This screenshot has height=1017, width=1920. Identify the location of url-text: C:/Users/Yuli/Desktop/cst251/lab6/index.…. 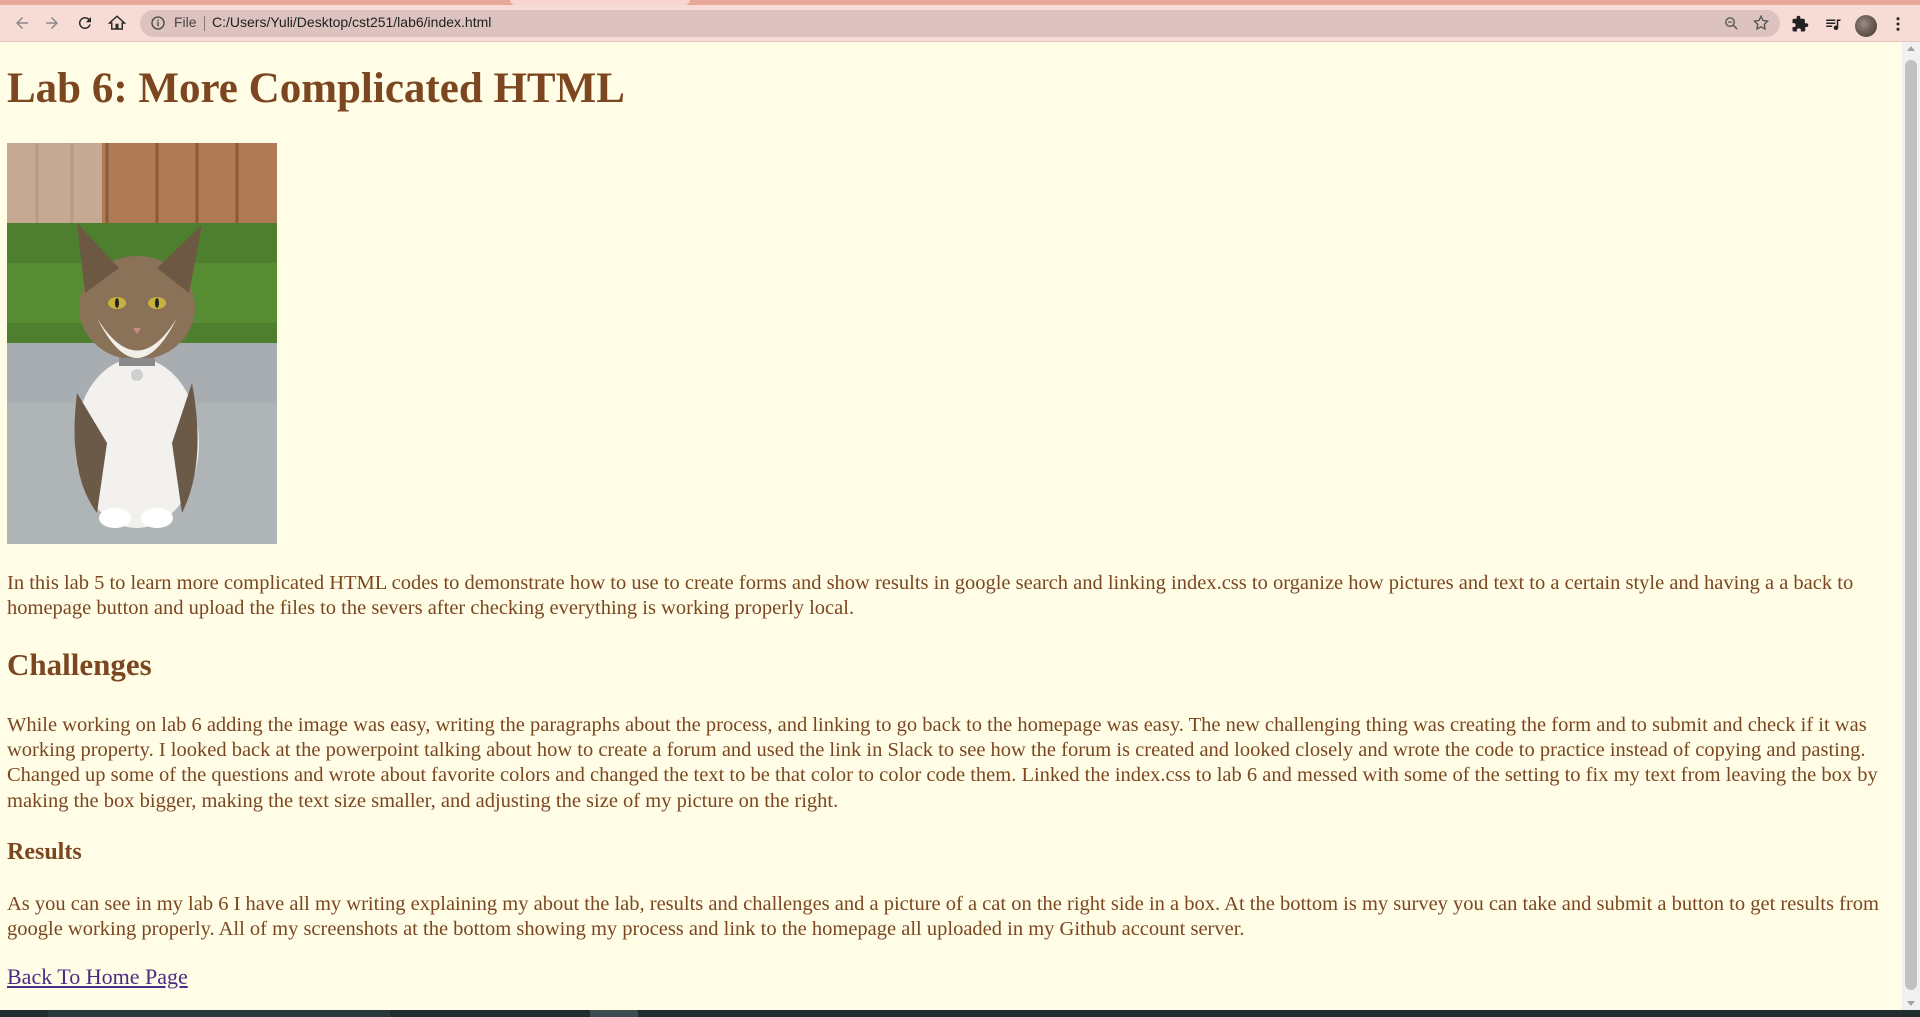
(351, 22).